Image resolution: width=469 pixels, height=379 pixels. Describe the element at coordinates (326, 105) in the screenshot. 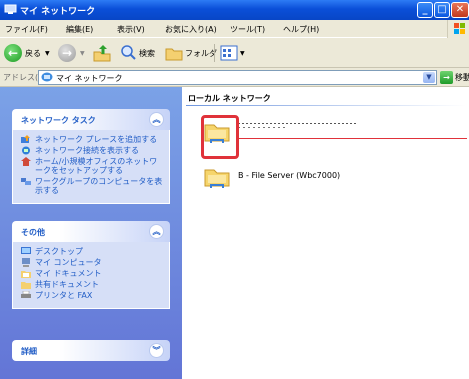

I see `group-divider` at that location.